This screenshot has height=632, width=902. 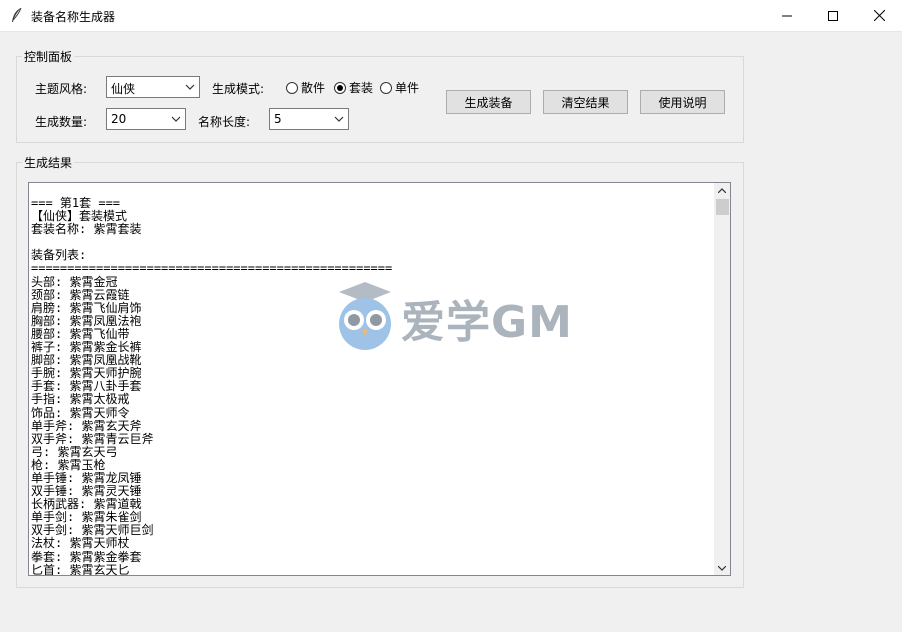 I want to click on count-value: 20, so click(x=119, y=119).